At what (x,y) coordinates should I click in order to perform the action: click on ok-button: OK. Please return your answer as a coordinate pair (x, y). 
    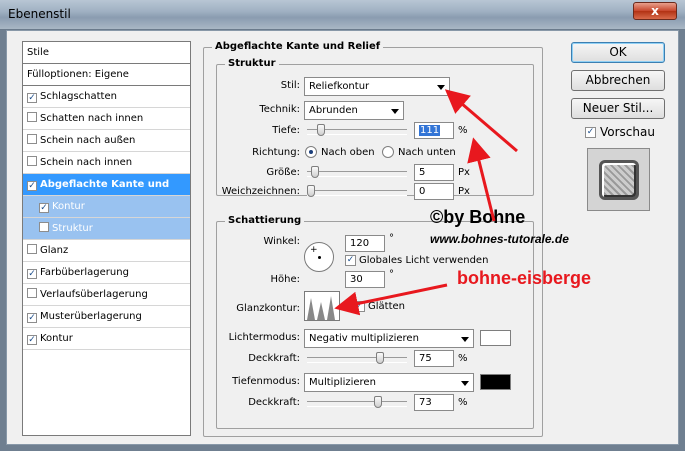
    Looking at the image, I should click on (618, 52).